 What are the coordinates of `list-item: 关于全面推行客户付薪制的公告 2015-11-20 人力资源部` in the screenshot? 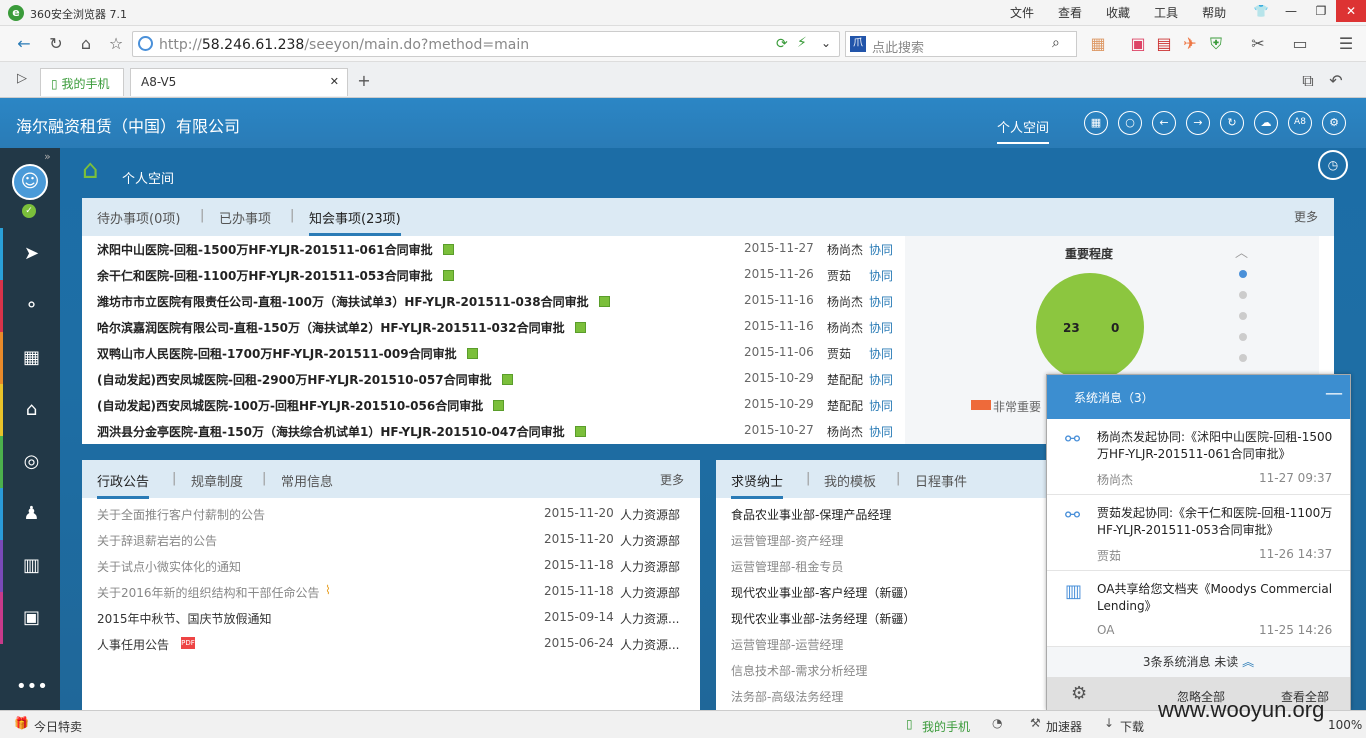 It's located at (392, 517).